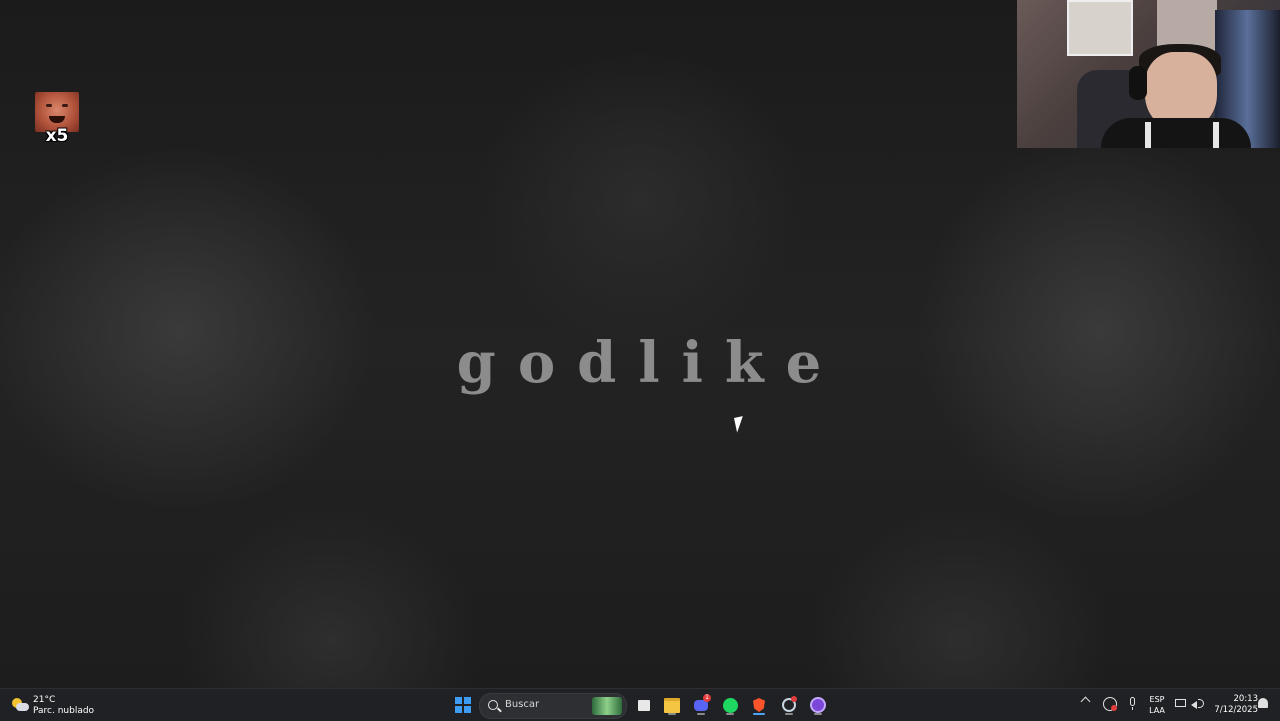  What do you see at coordinates (707, 698) in the screenshot?
I see `discord-notification-badge: 1` at bounding box center [707, 698].